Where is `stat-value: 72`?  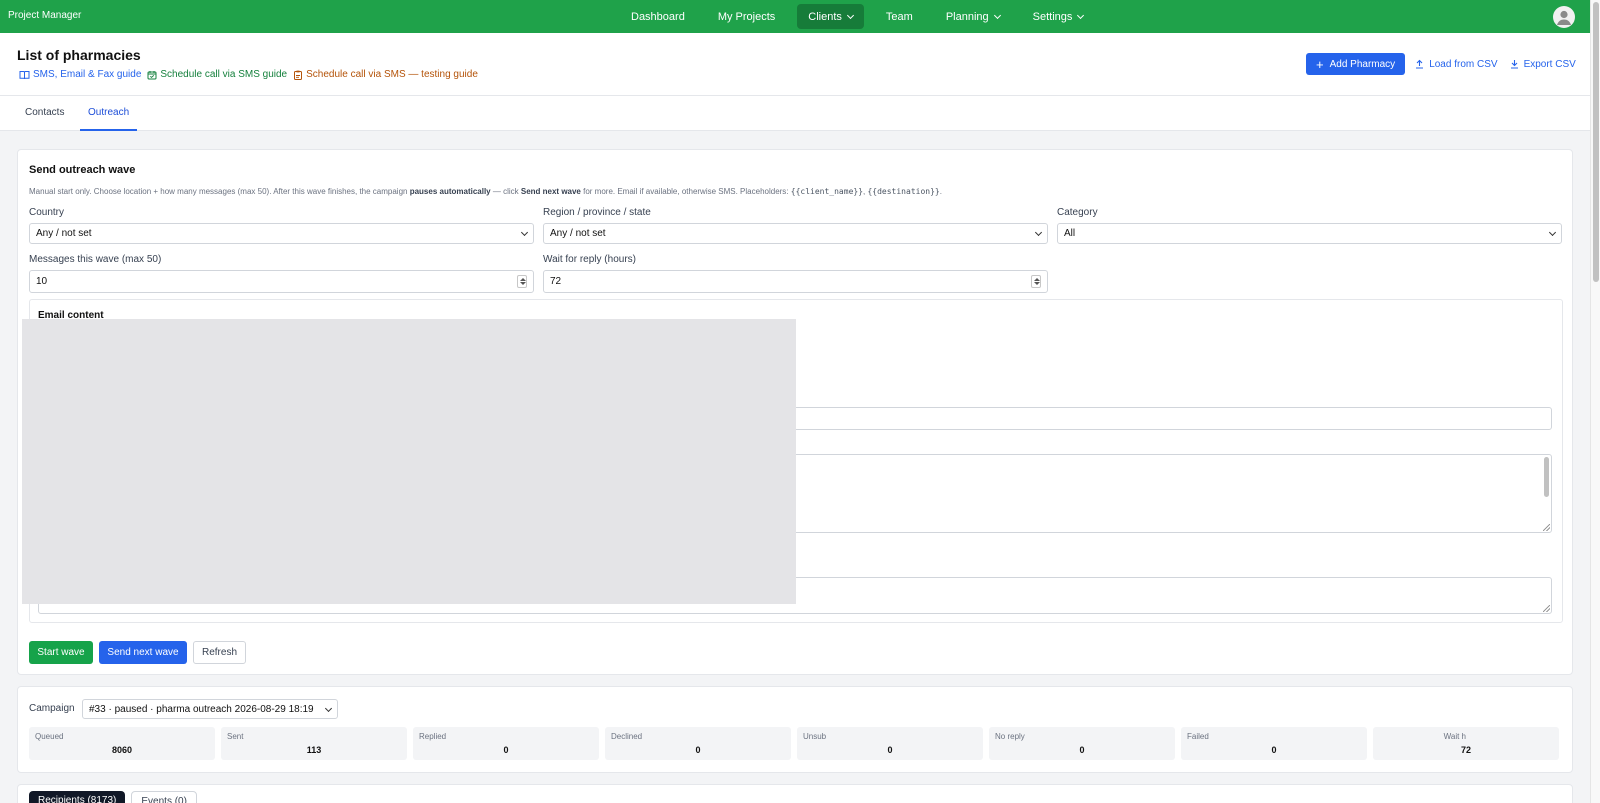 stat-value: 72 is located at coordinates (1465, 750).